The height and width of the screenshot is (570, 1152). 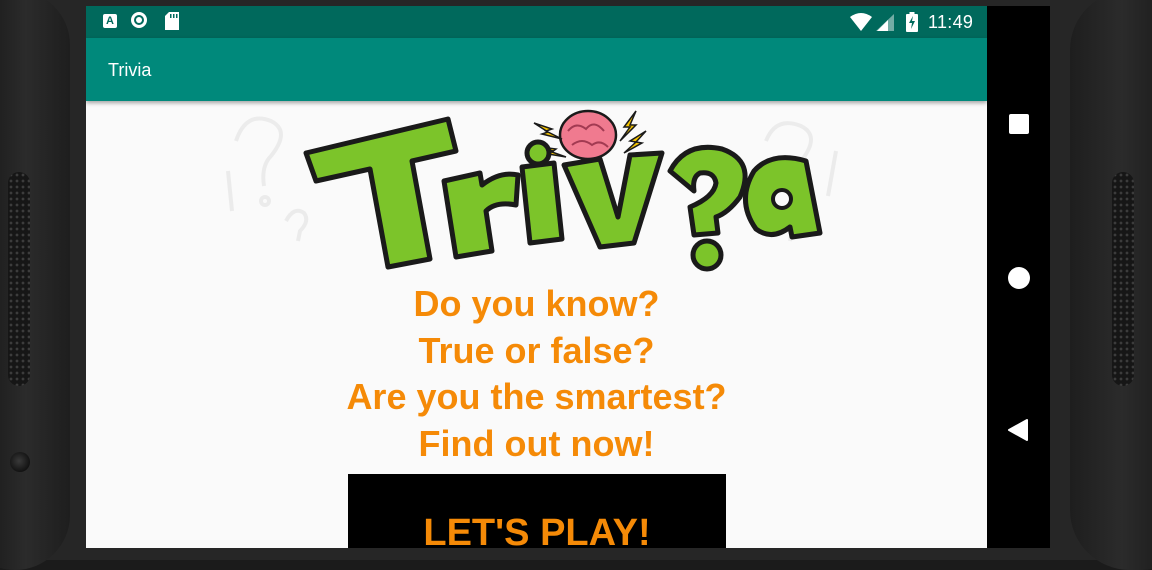 What do you see at coordinates (537, 511) in the screenshot?
I see `lets-play-button: LET'S PLAY!` at bounding box center [537, 511].